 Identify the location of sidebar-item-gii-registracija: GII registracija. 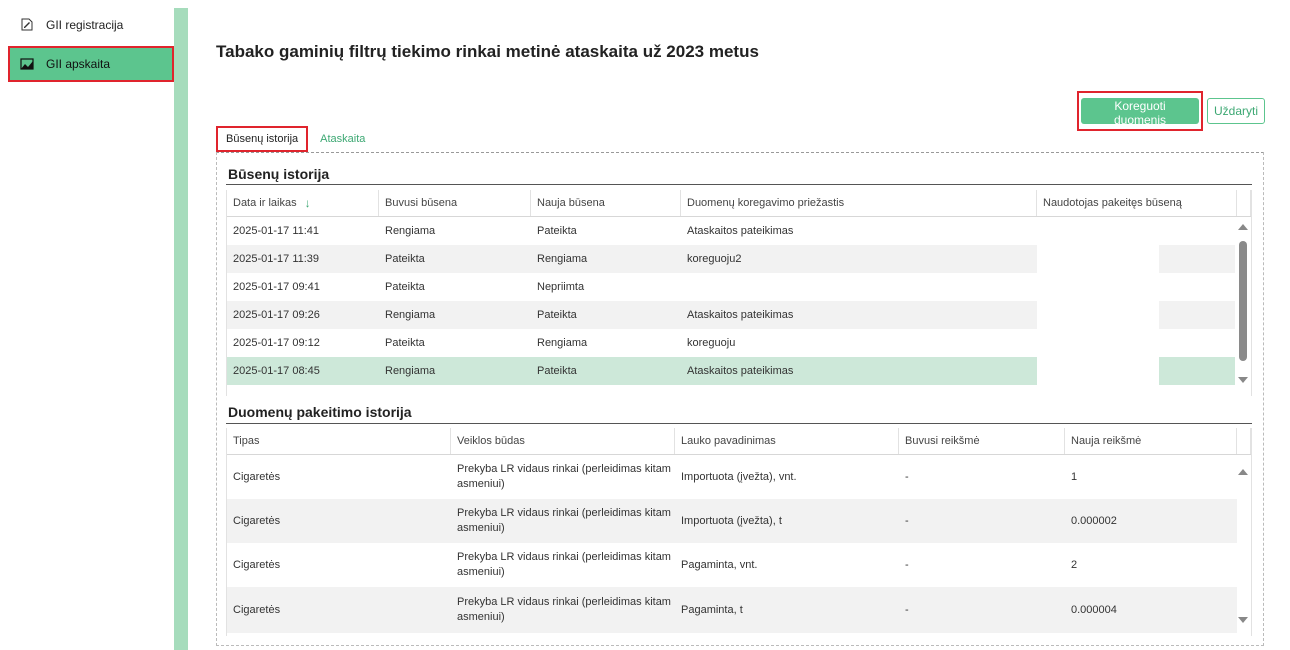
(92, 25).